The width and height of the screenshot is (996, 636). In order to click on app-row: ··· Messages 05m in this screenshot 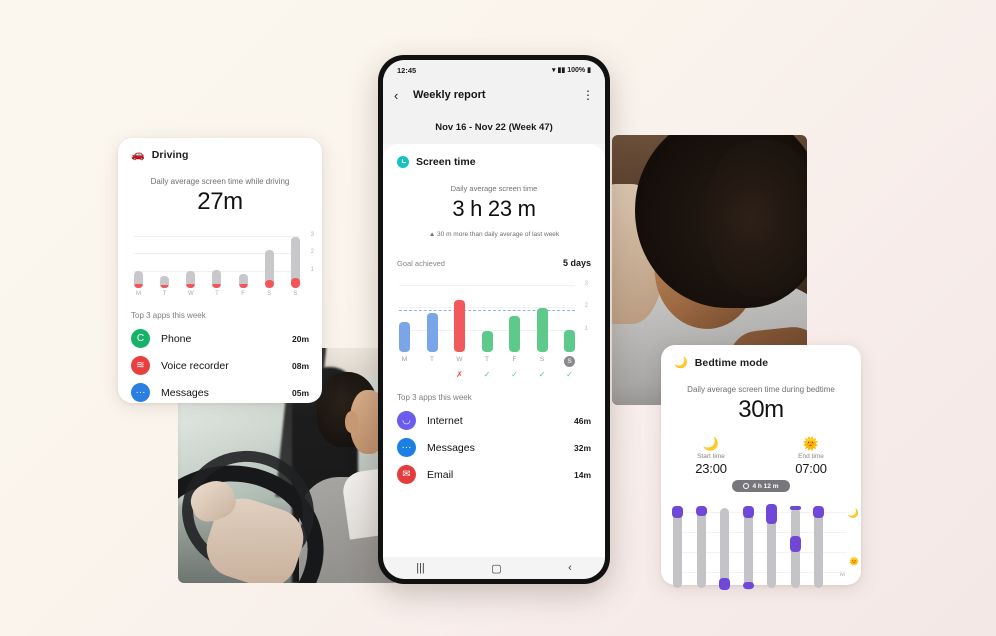, I will do `click(220, 392)`.